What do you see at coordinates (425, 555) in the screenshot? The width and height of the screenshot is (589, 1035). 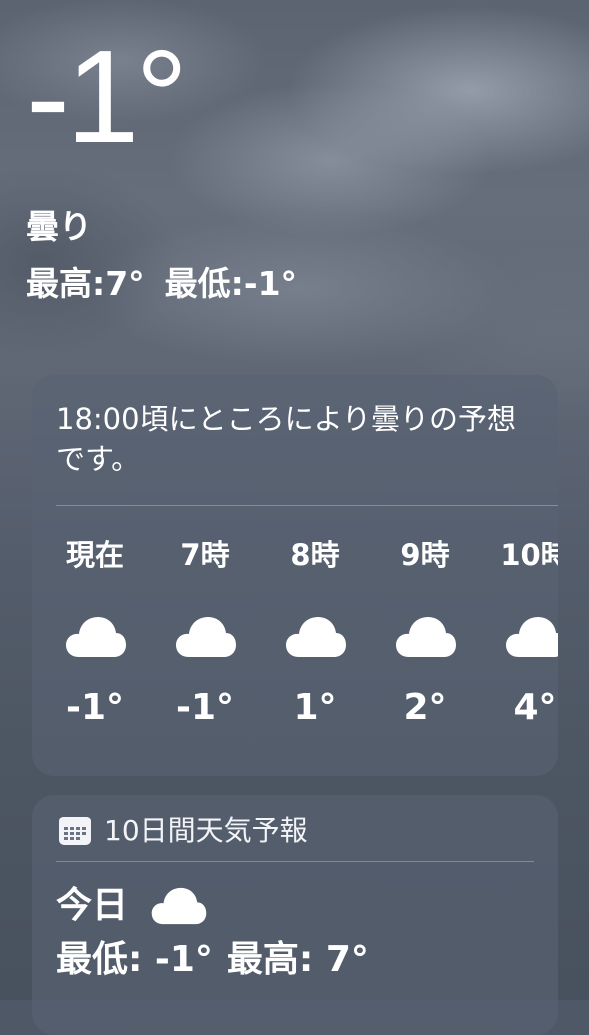 I see `hour-time: 9時` at bounding box center [425, 555].